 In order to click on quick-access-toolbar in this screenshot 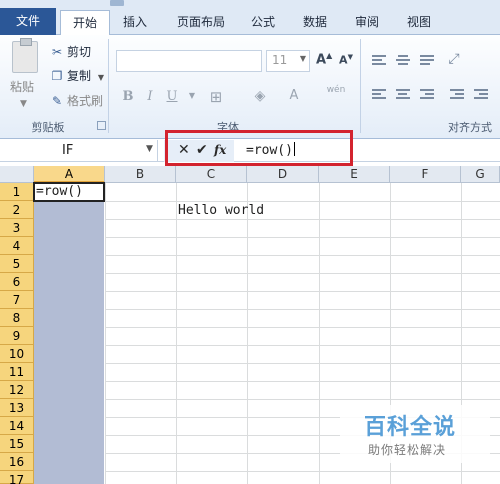, I will do `click(117, 3)`.